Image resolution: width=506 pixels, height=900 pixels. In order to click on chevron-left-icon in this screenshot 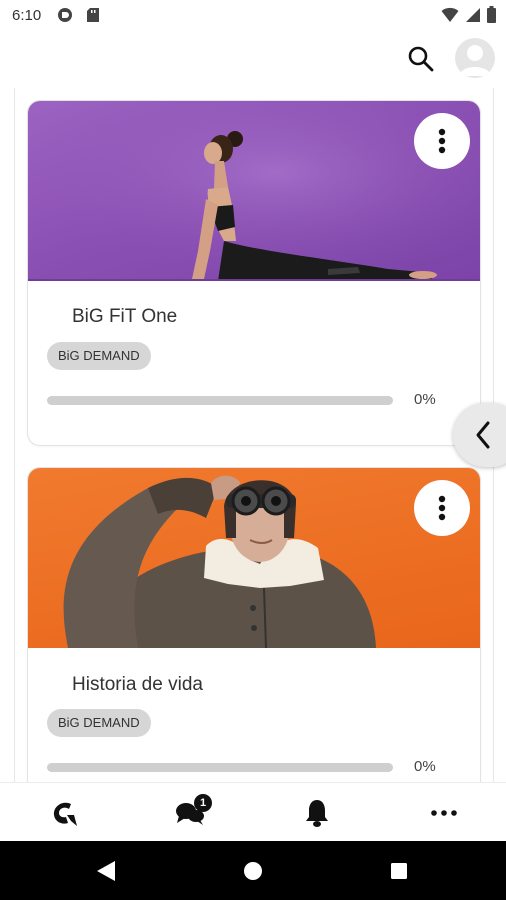, I will do `click(483, 435)`.